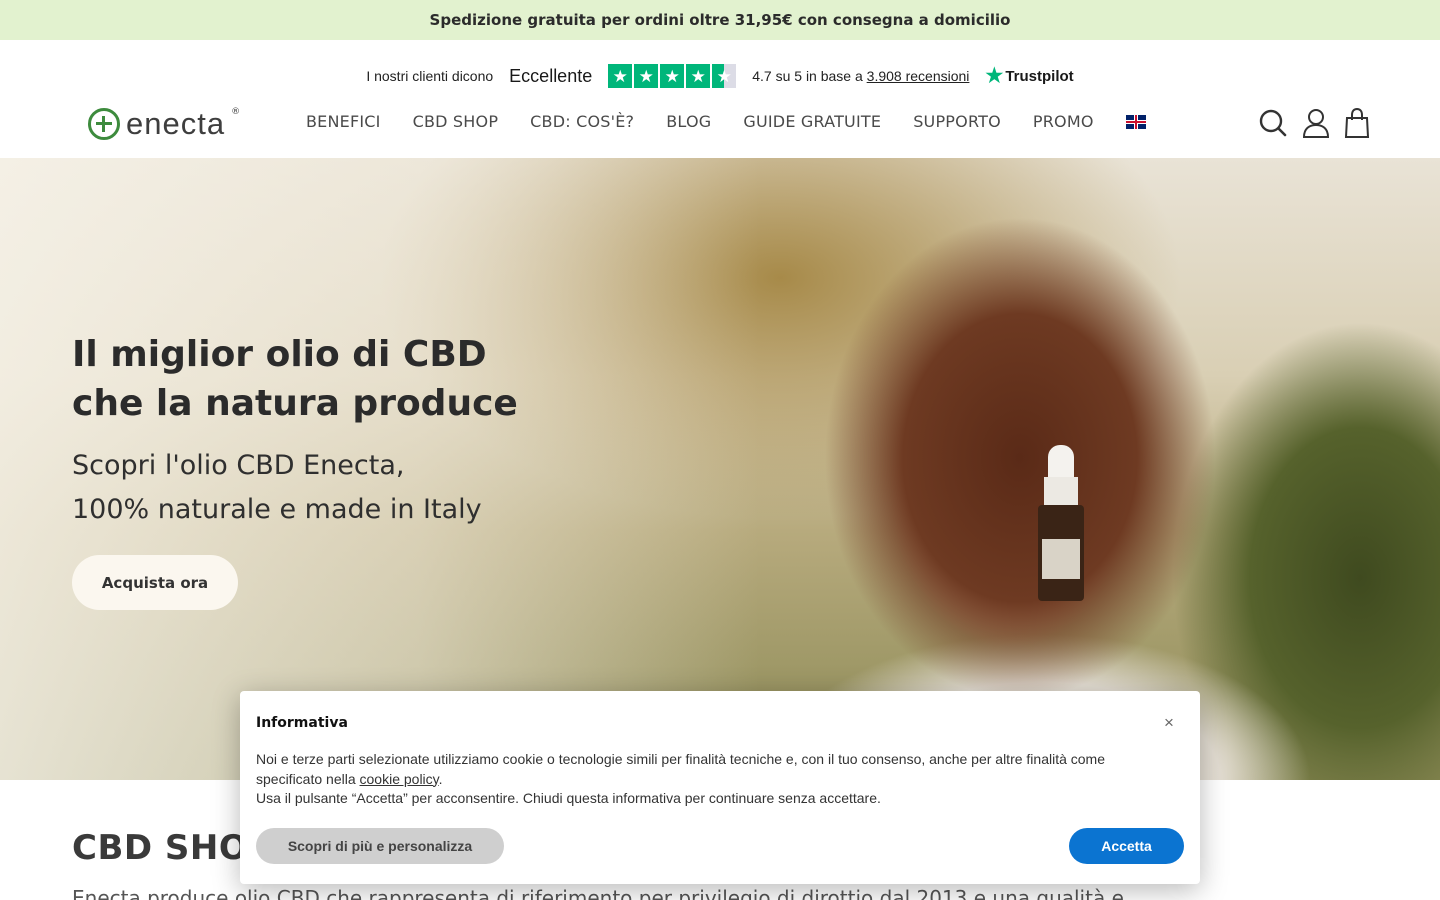  What do you see at coordinates (176, 123) in the screenshot?
I see `logo-text: enecta` at bounding box center [176, 123].